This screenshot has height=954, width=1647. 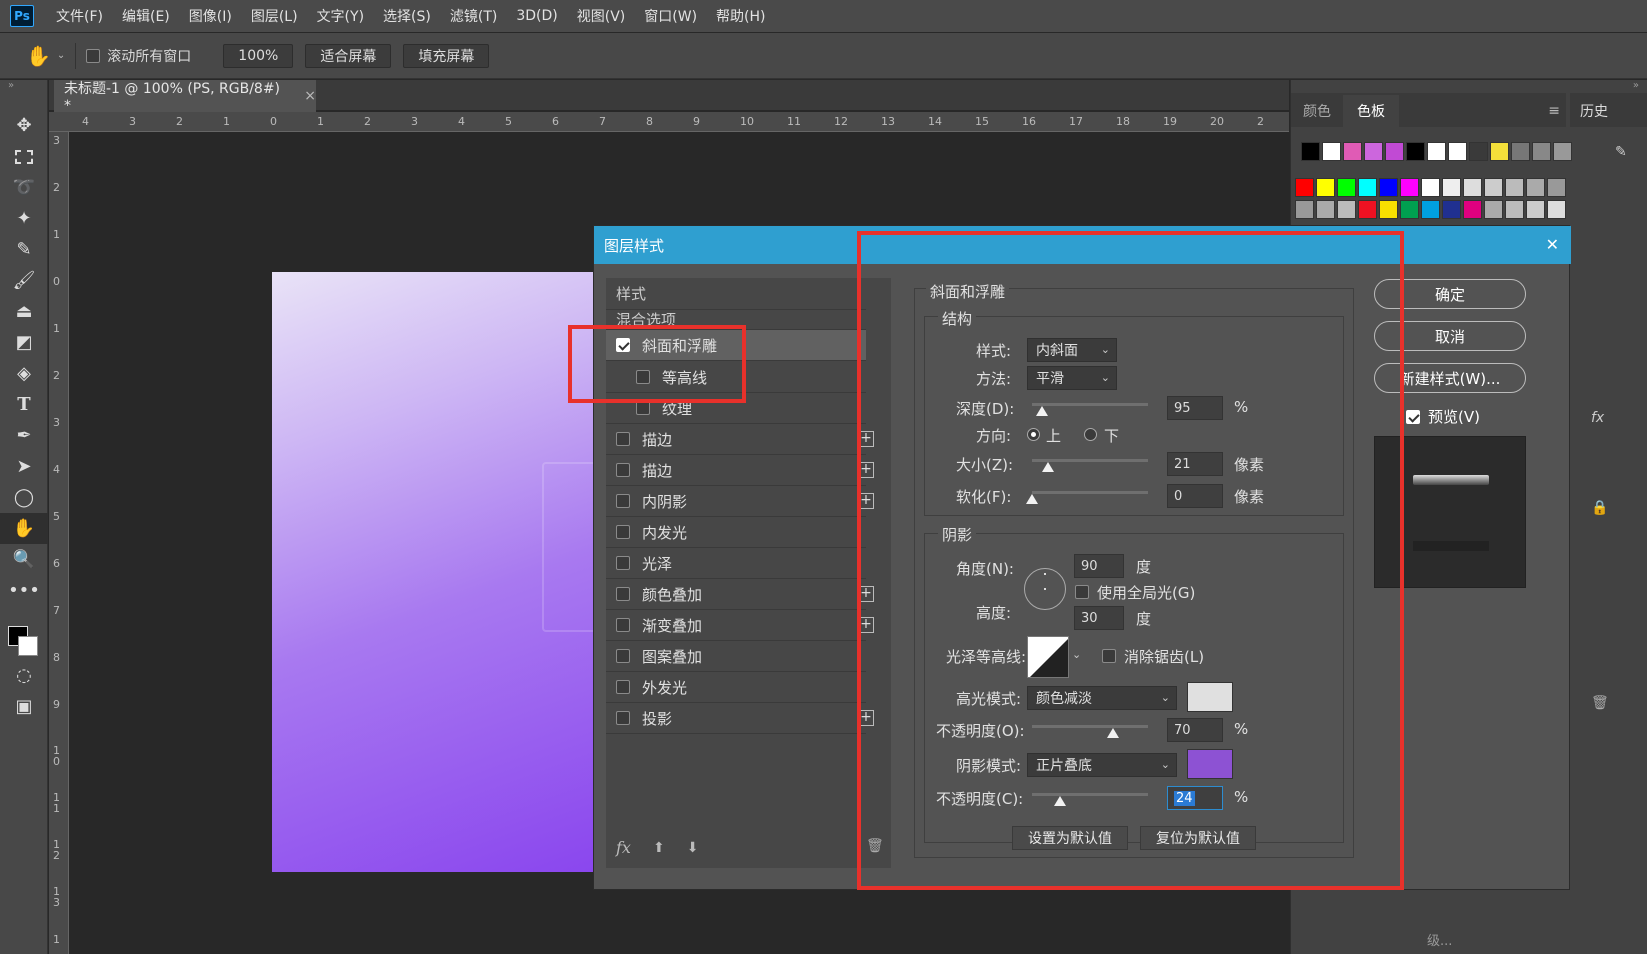 What do you see at coordinates (1599, 508) in the screenshot?
I see `lock-icon: 🔒` at bounding box center [1599, 508].